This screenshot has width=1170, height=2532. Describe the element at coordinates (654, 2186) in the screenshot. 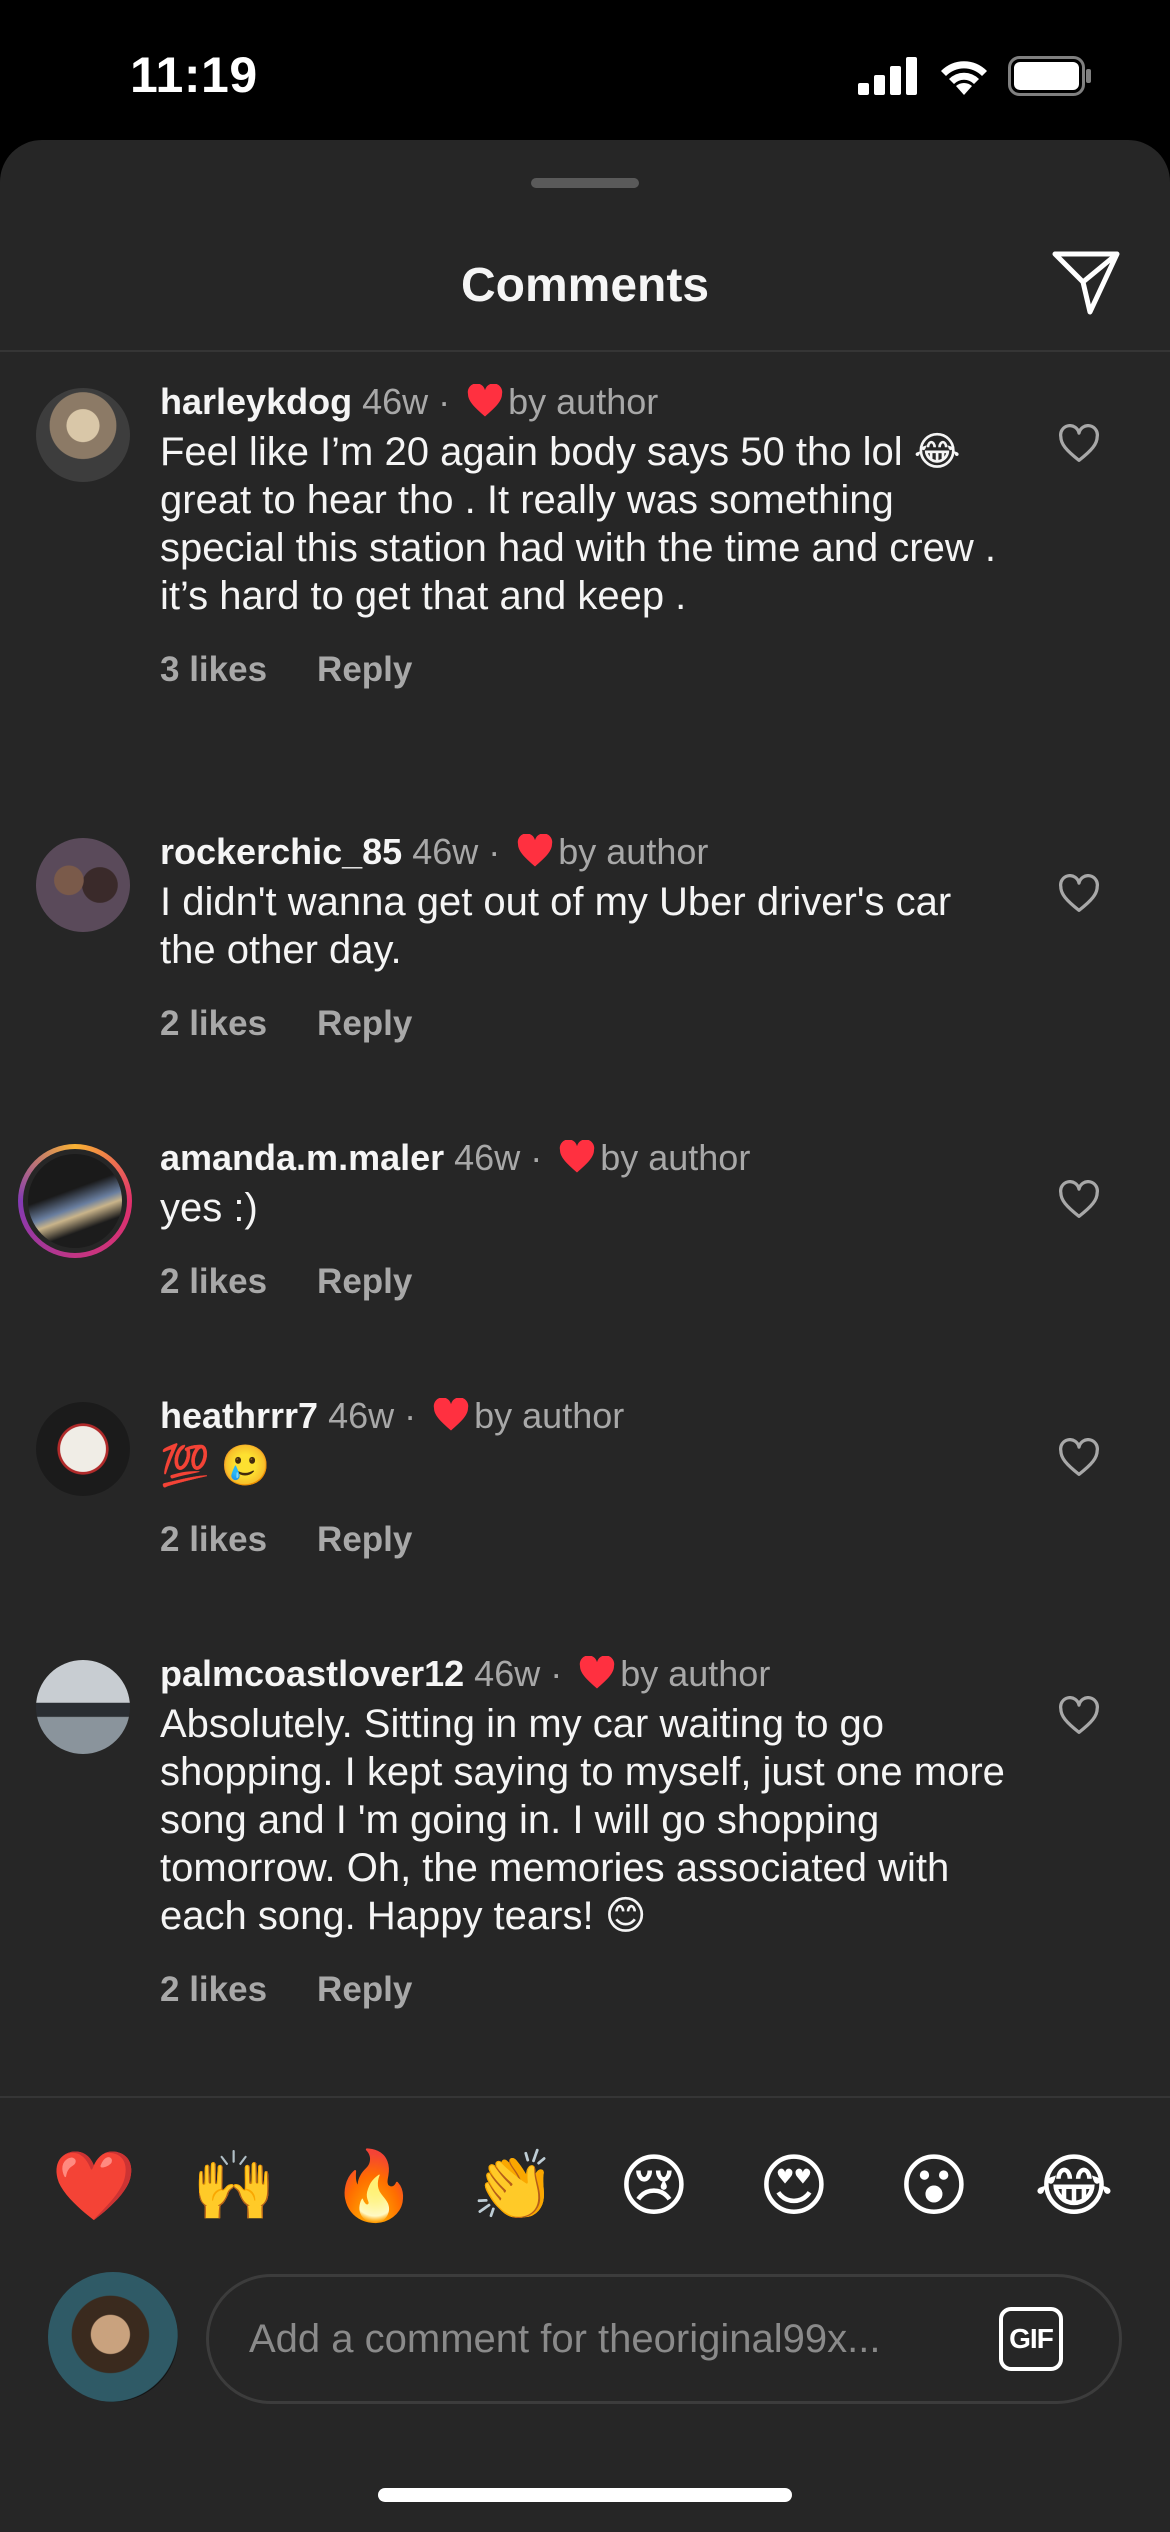

I see `emoji-crying-button: 😢` at that location.